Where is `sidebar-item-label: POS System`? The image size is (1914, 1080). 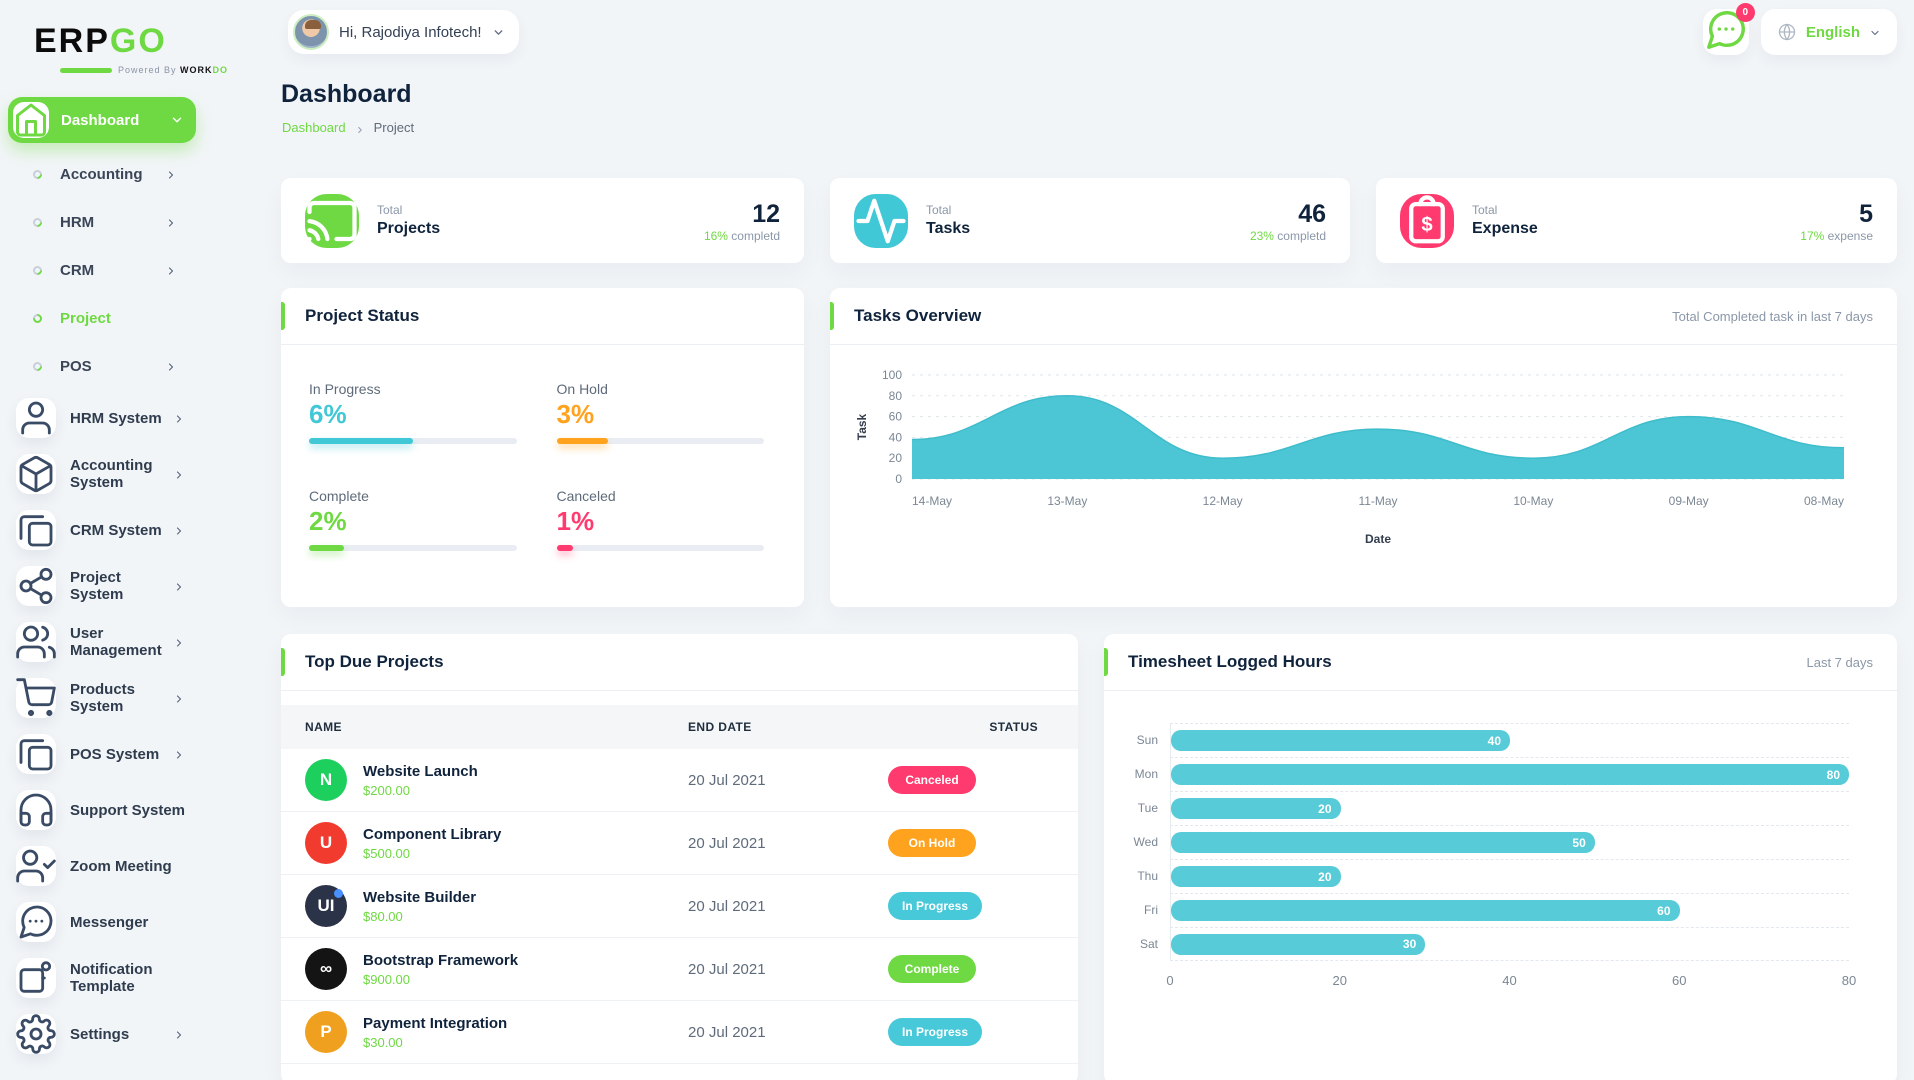 sidebar-item-label: POS System is located at coordinates (115, 754).